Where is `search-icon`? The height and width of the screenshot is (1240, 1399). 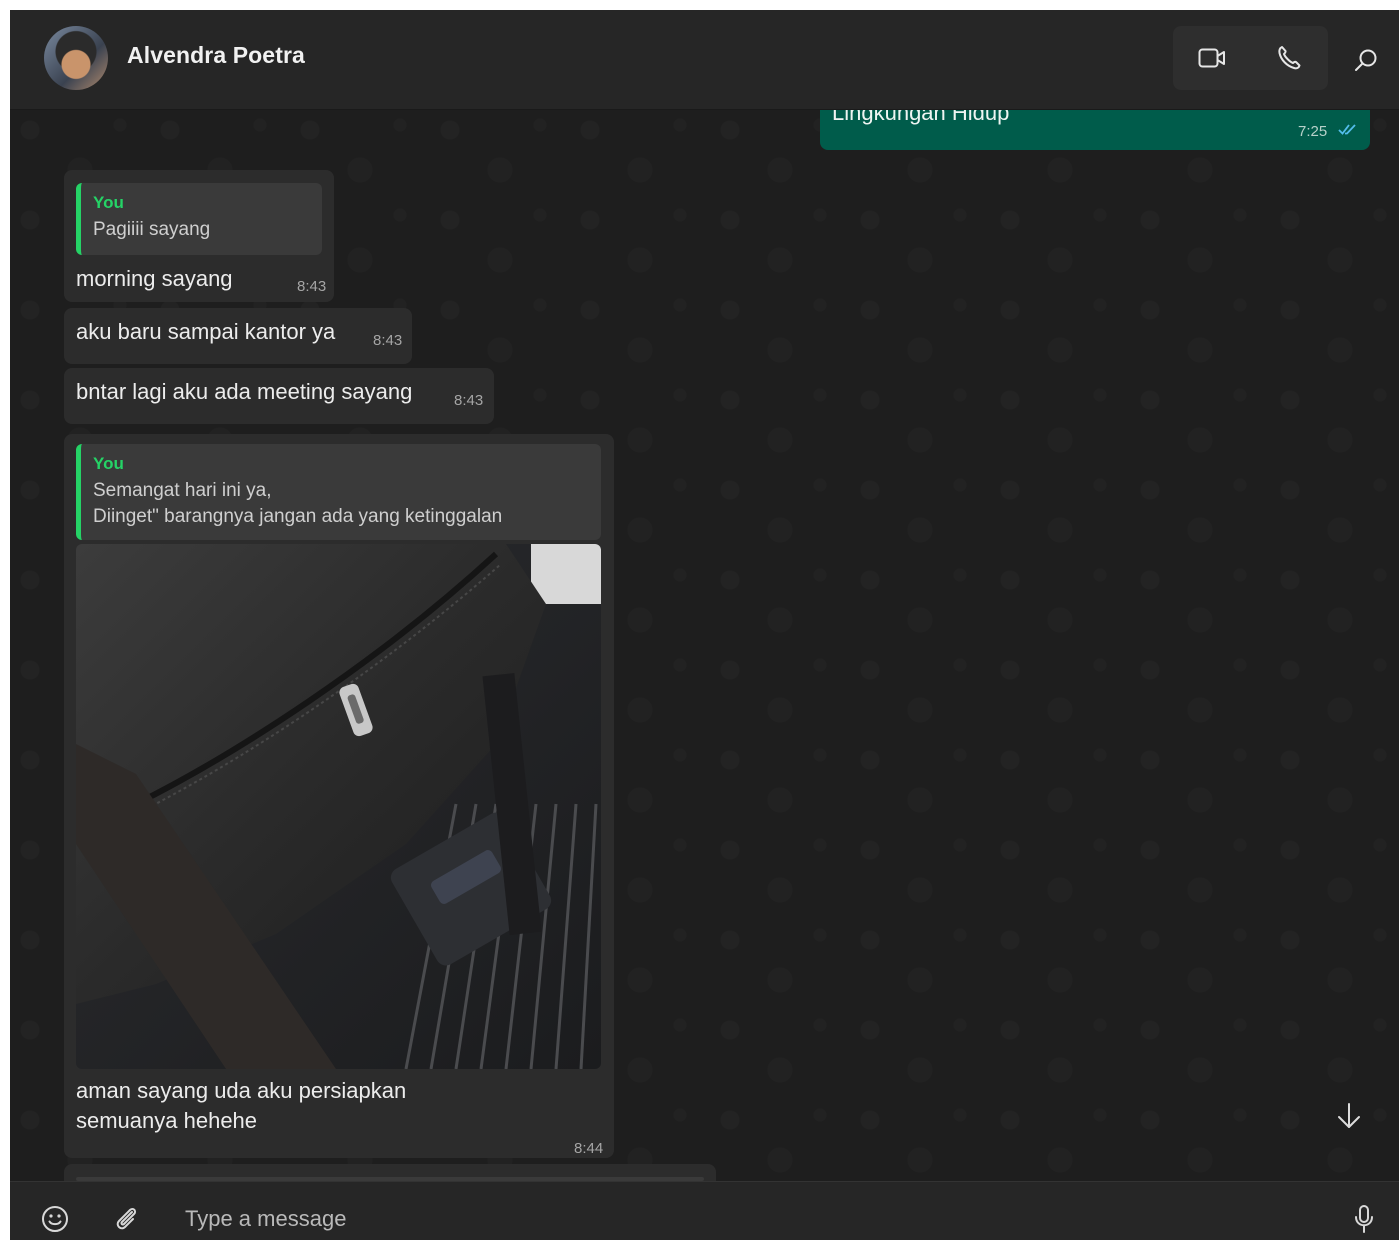 search-icon is located at coordinates (1366, 60).